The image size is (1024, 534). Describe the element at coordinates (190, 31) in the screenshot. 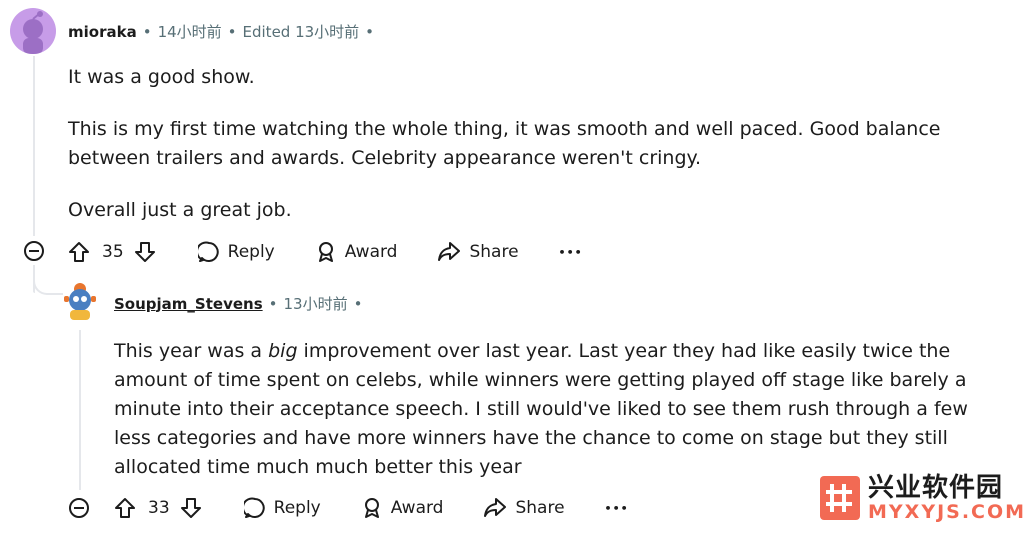

I see `timestamp: 14小时前` at that location.